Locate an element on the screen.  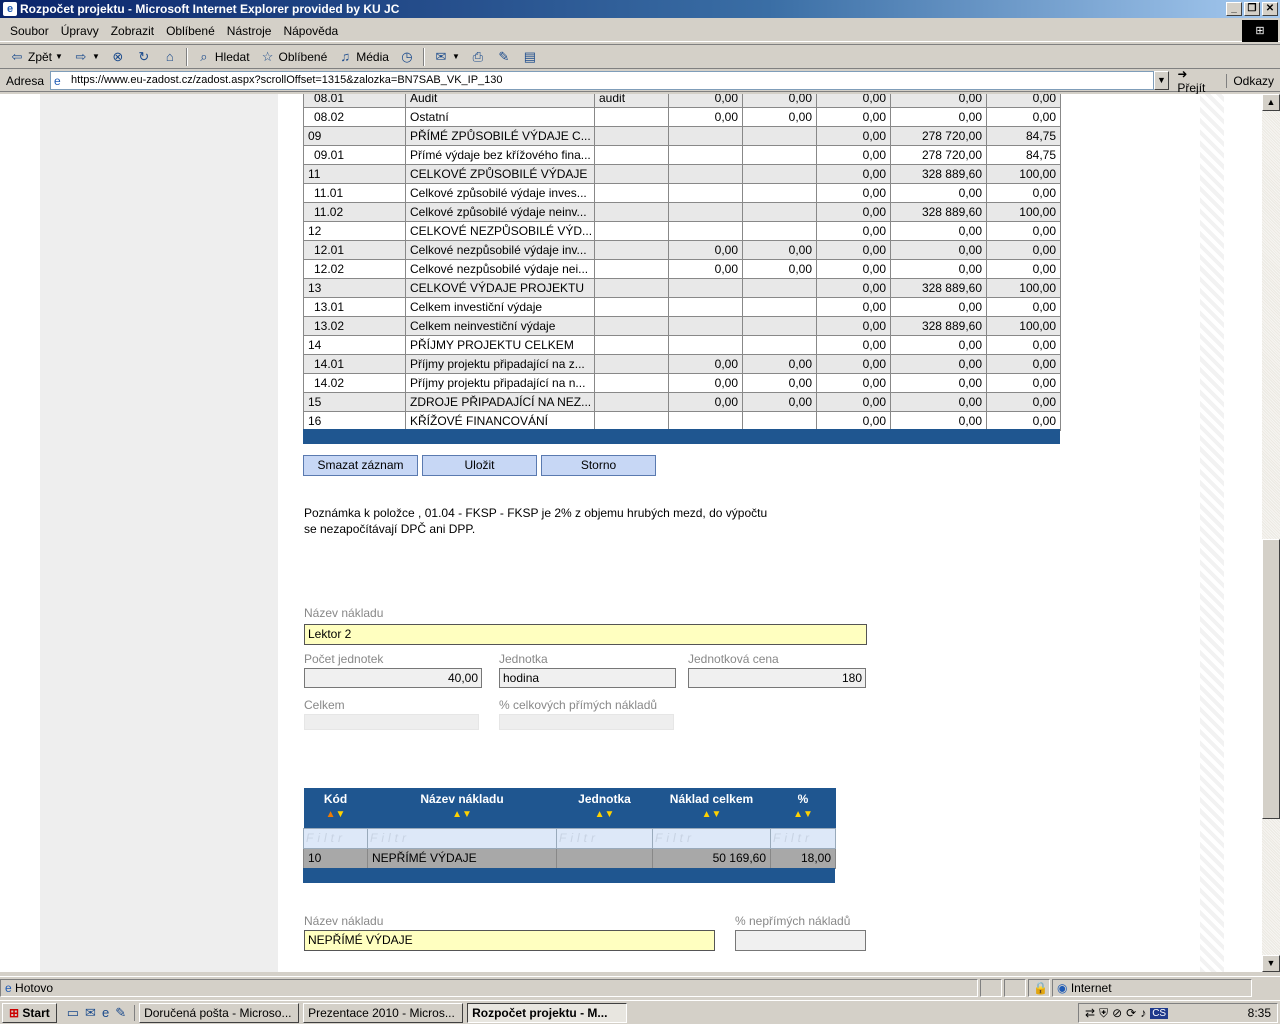
column-header-pct: % ▲▼ is located at coordinates (803, 808).